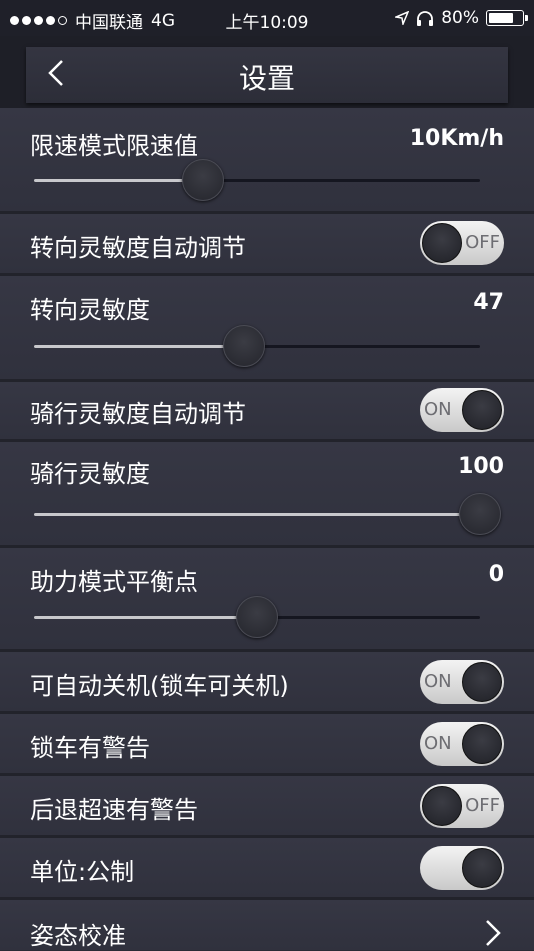  Describe the element at coordinates (267, 869) in the screenshot. I see `units-row: 单位:公制` at that location.